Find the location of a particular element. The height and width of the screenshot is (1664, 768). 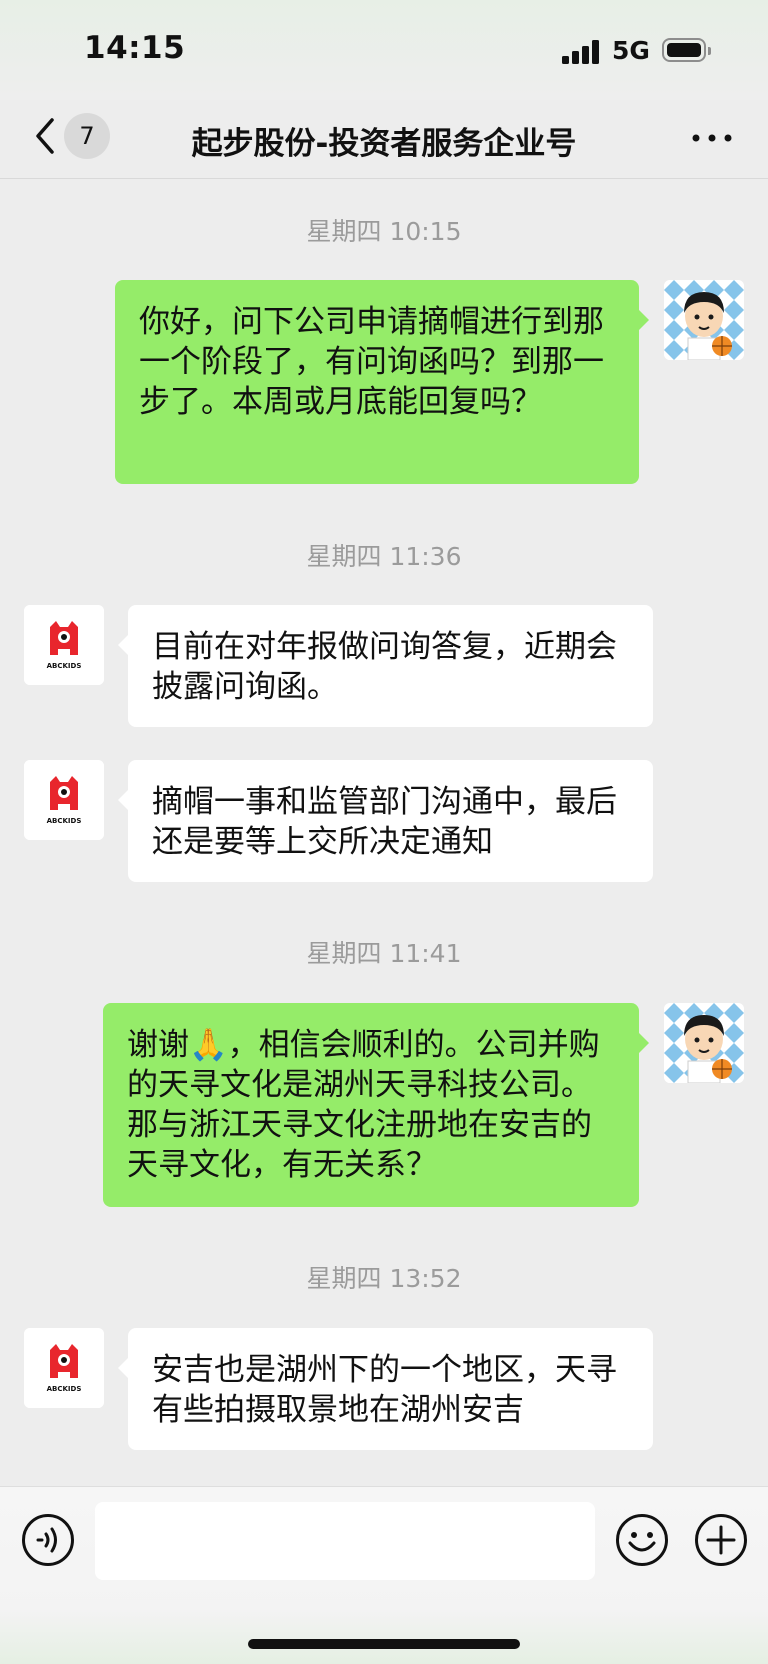

their-message-bubble: 目前在对年报做问询答复，近期会披露问询函。 is located at coordinates (385, 666).